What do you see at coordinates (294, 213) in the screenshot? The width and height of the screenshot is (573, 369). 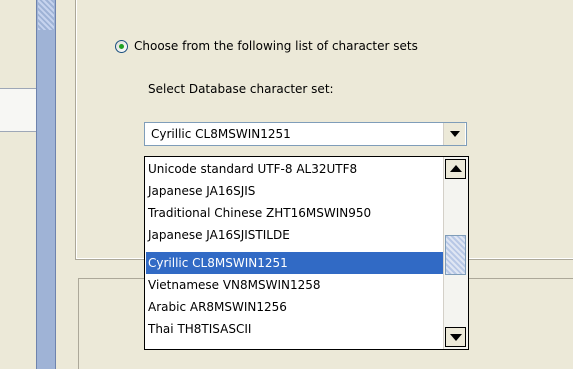 I see `list-item-2: Traditional Chinese ZHT16MSWIN950` at bounding box center [294, 213].